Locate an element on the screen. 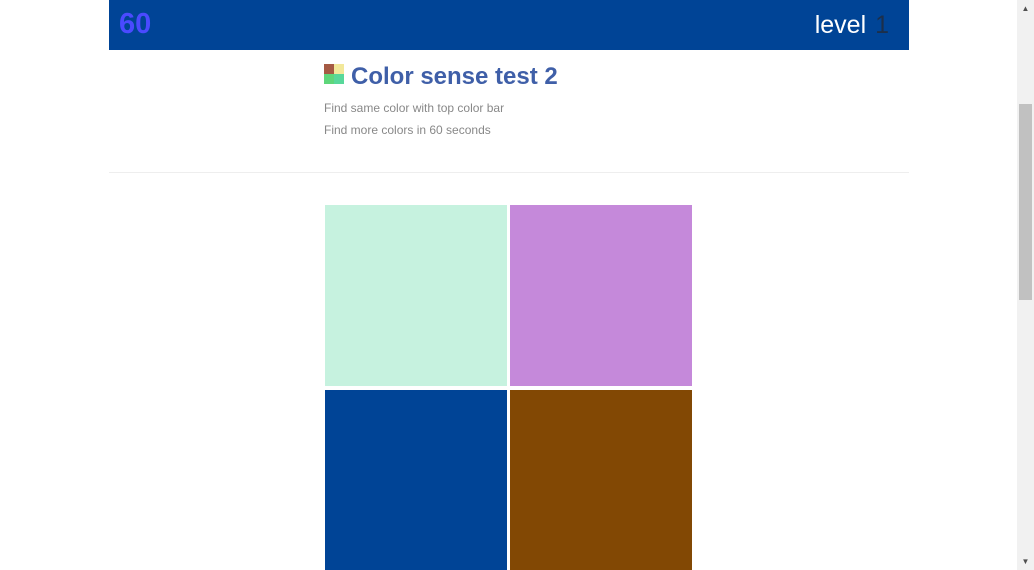 The image size is (1034, 570). scrollbar-thumb is located at coordinates (1025, 202).